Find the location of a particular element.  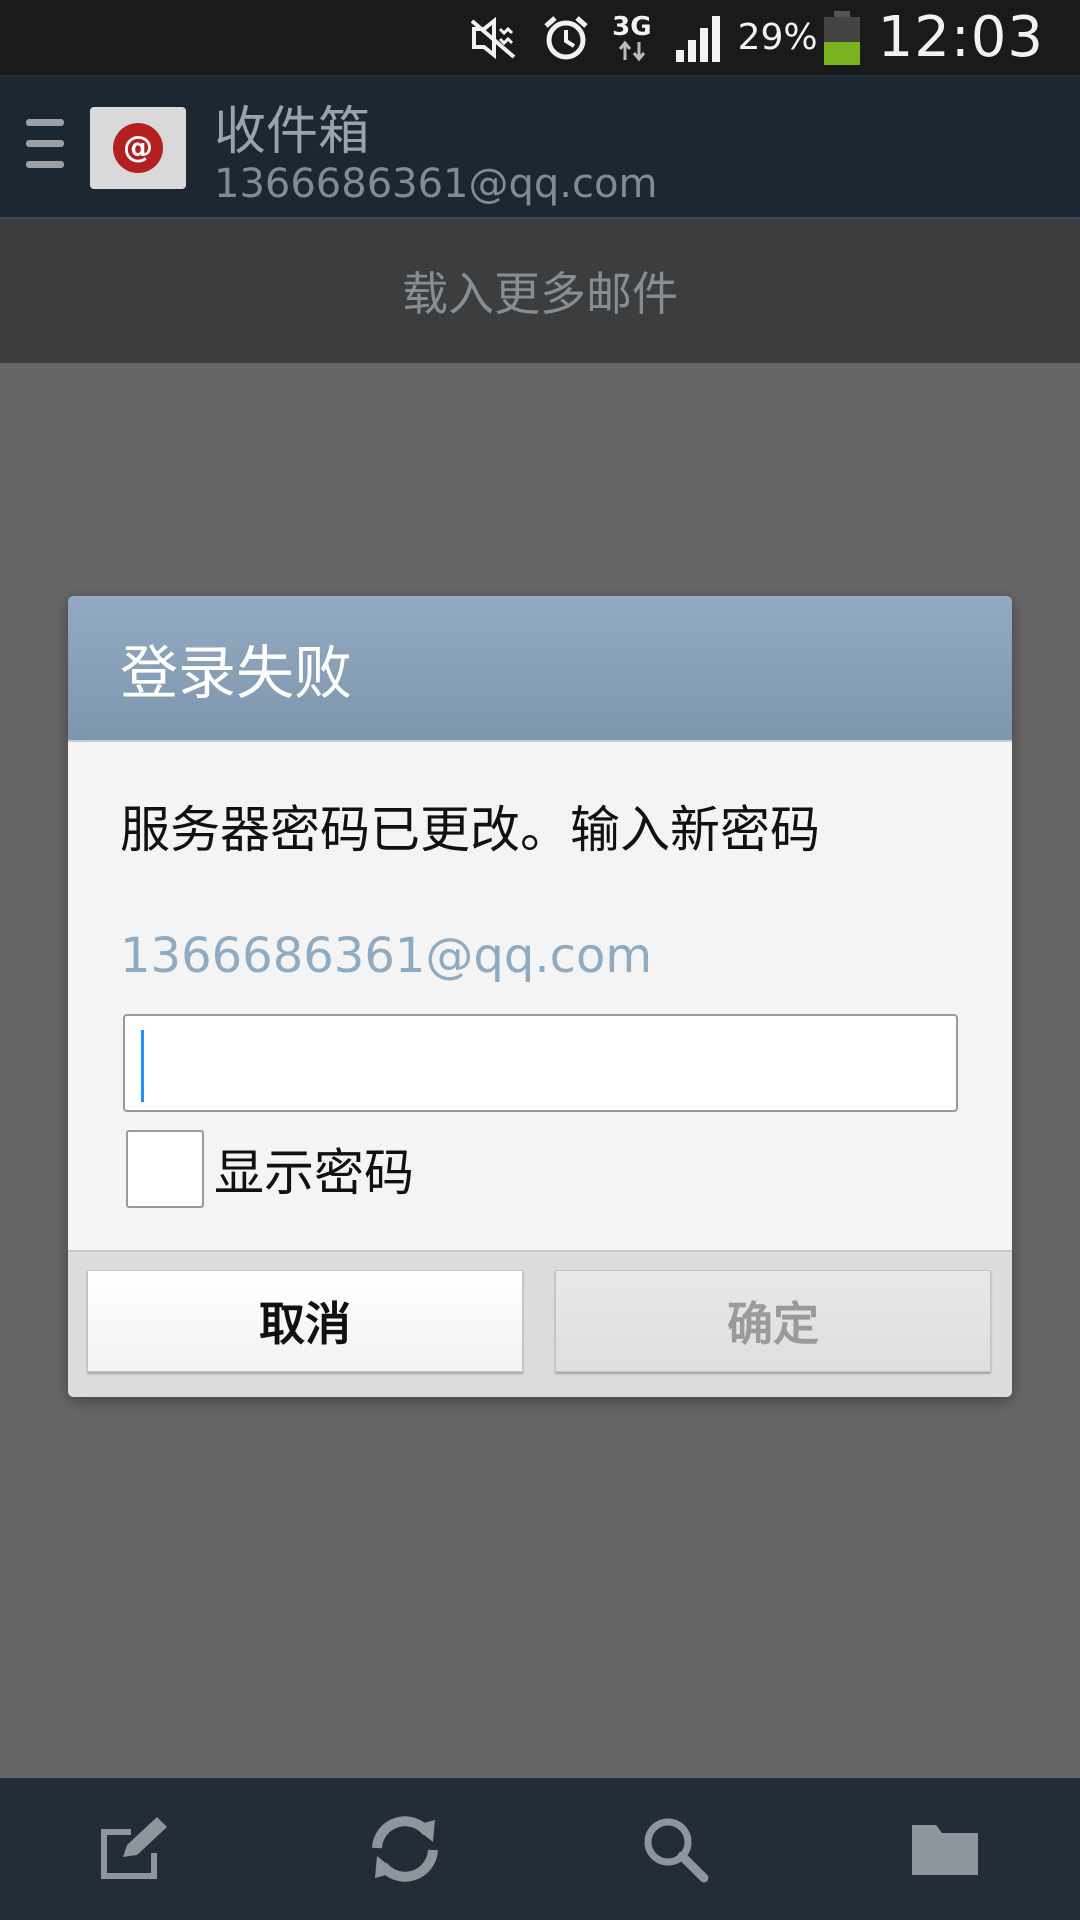

password-input is located at coordinates (540, 1063).